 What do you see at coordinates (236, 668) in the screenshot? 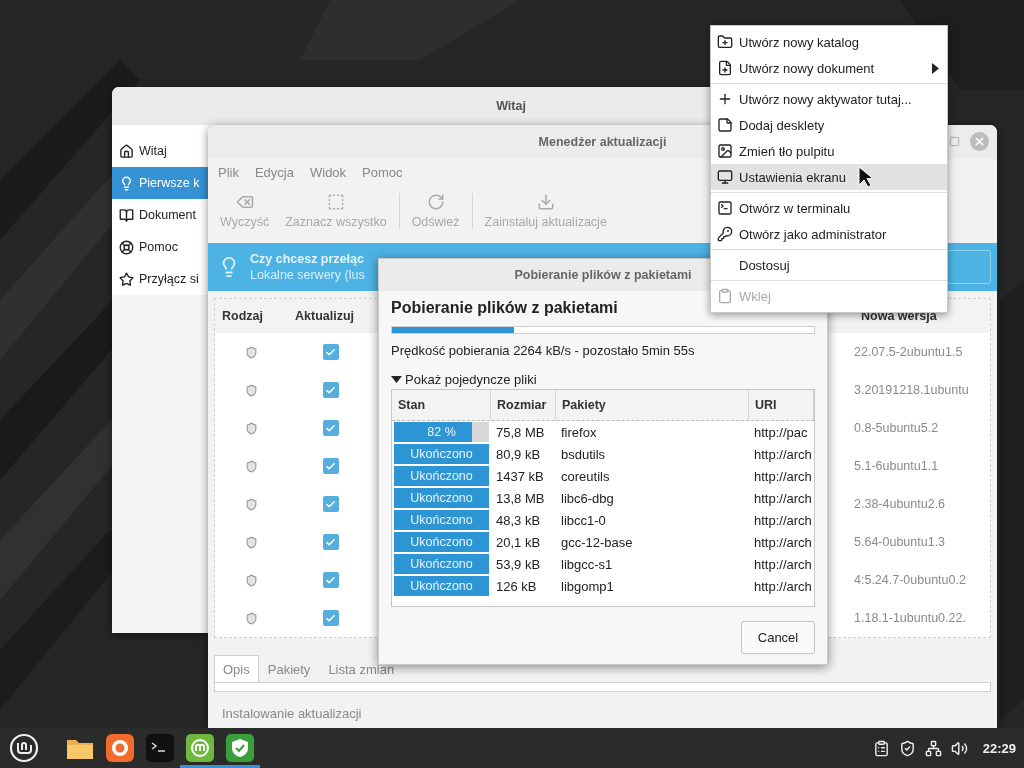
I see `tab: Opis` at bounding box center [236, 668].